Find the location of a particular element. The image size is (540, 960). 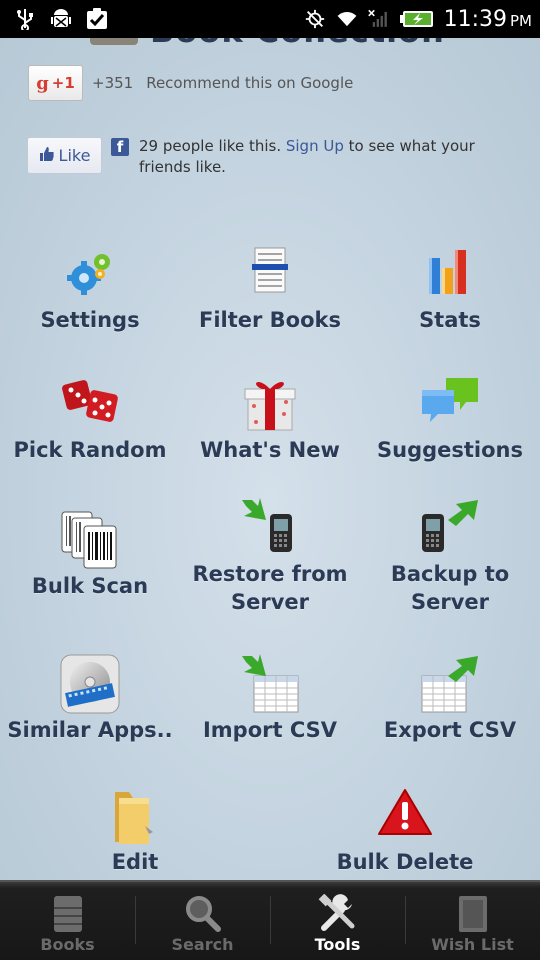

page-title: Book Collection is located at coordinates (267, 44).